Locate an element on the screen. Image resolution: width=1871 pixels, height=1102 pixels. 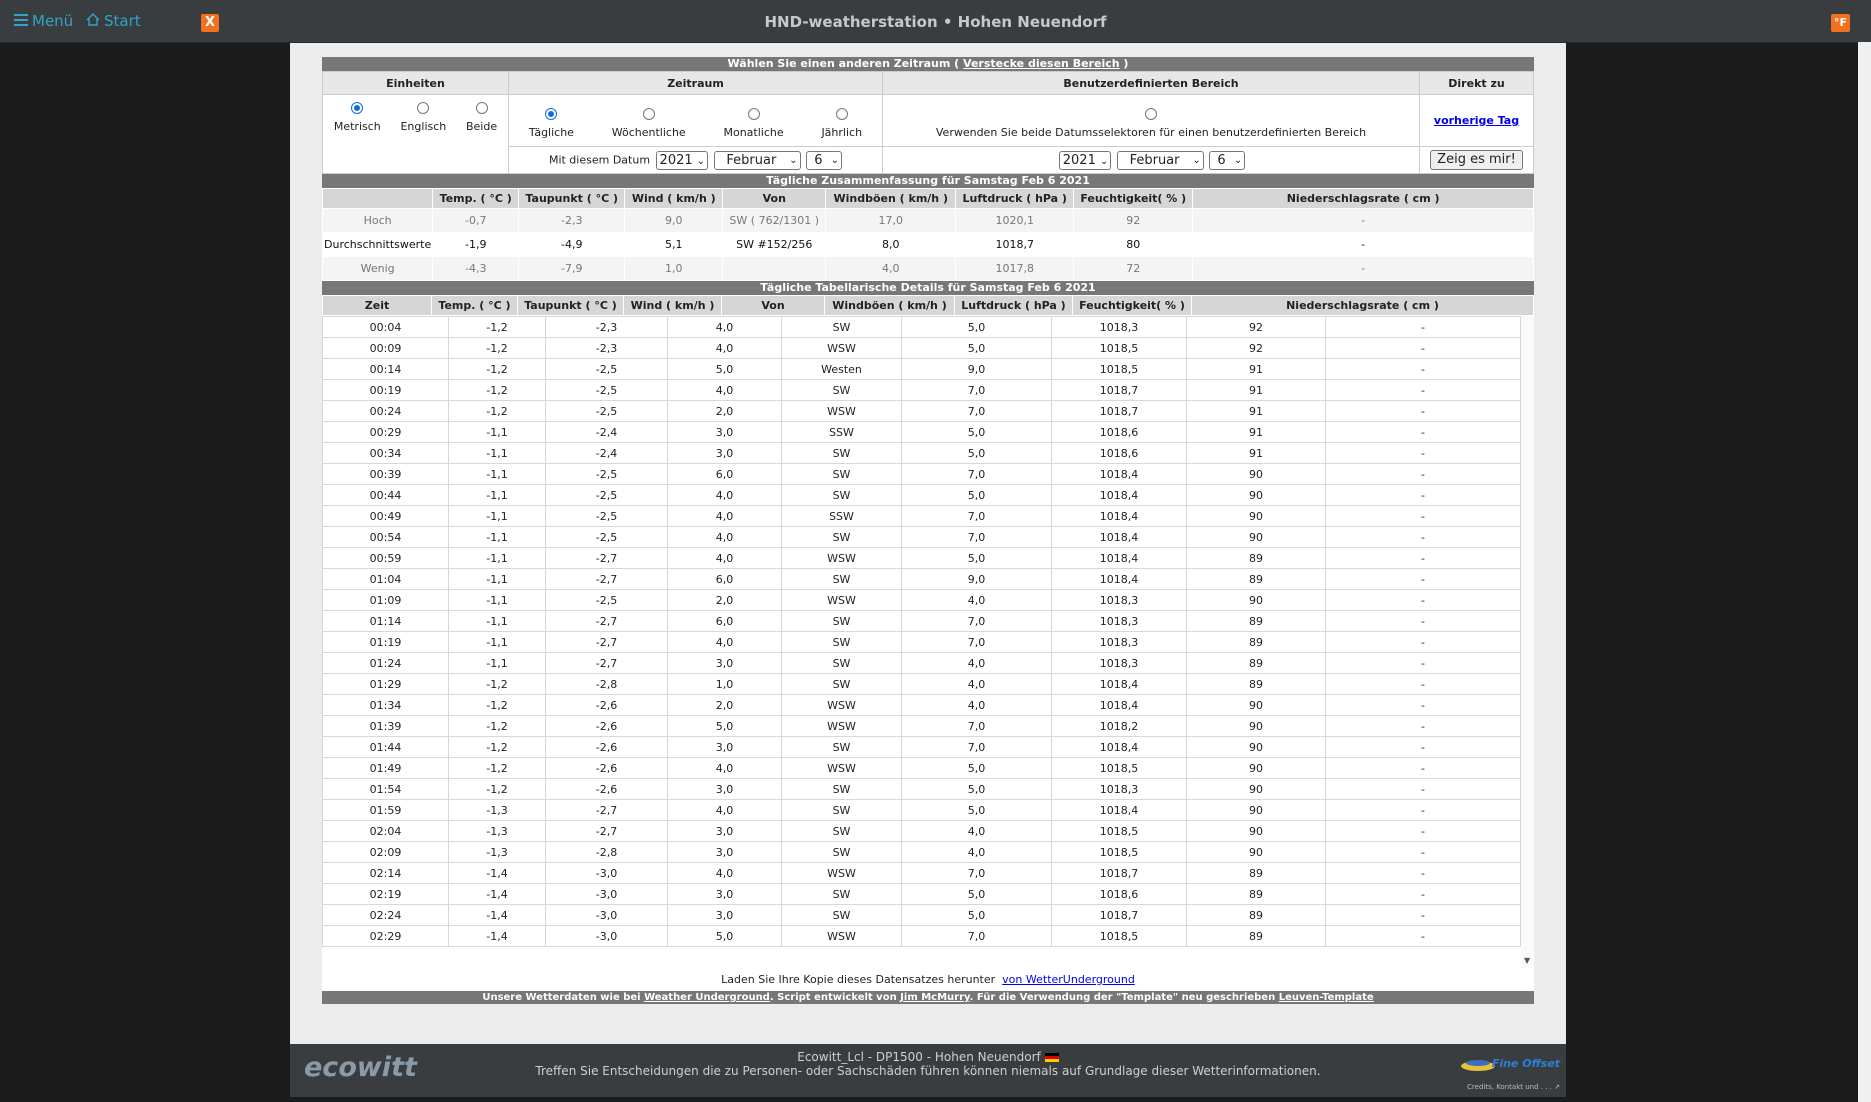
table-row: 01:49 -1,2 -2,6 4,0 WSW 5,0 1018,5 90- is located at coordinates (921, 768).